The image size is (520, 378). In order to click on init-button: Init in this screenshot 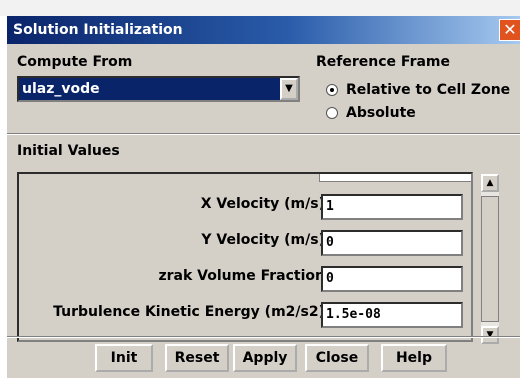, I will do `click(124, 358)`.